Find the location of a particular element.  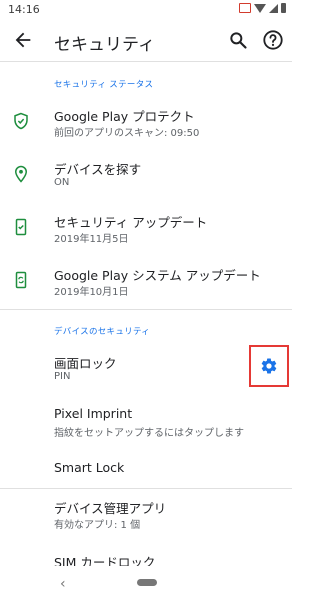

item-title: Pixel Imprint is located at coordinates (93, 413).